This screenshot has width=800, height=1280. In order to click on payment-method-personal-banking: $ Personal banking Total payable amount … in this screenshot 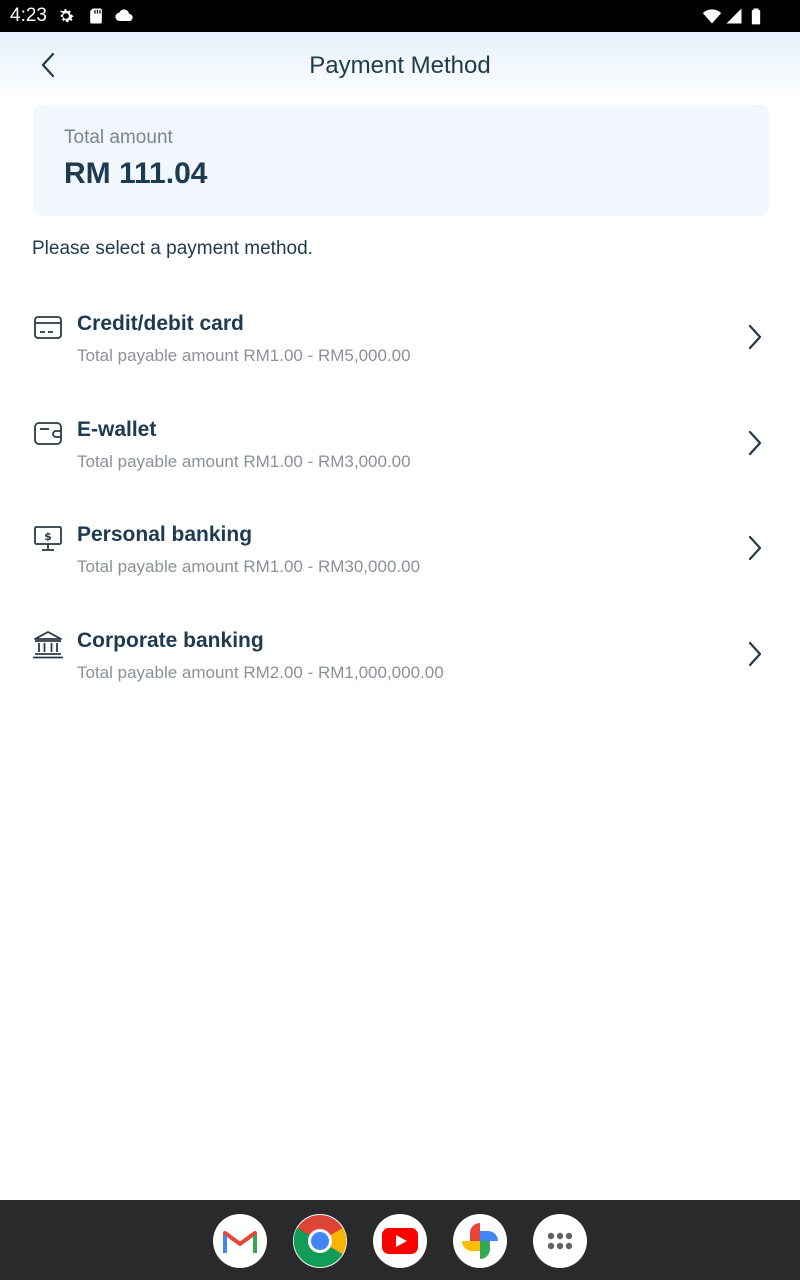, I will do `click(400, 568)`.